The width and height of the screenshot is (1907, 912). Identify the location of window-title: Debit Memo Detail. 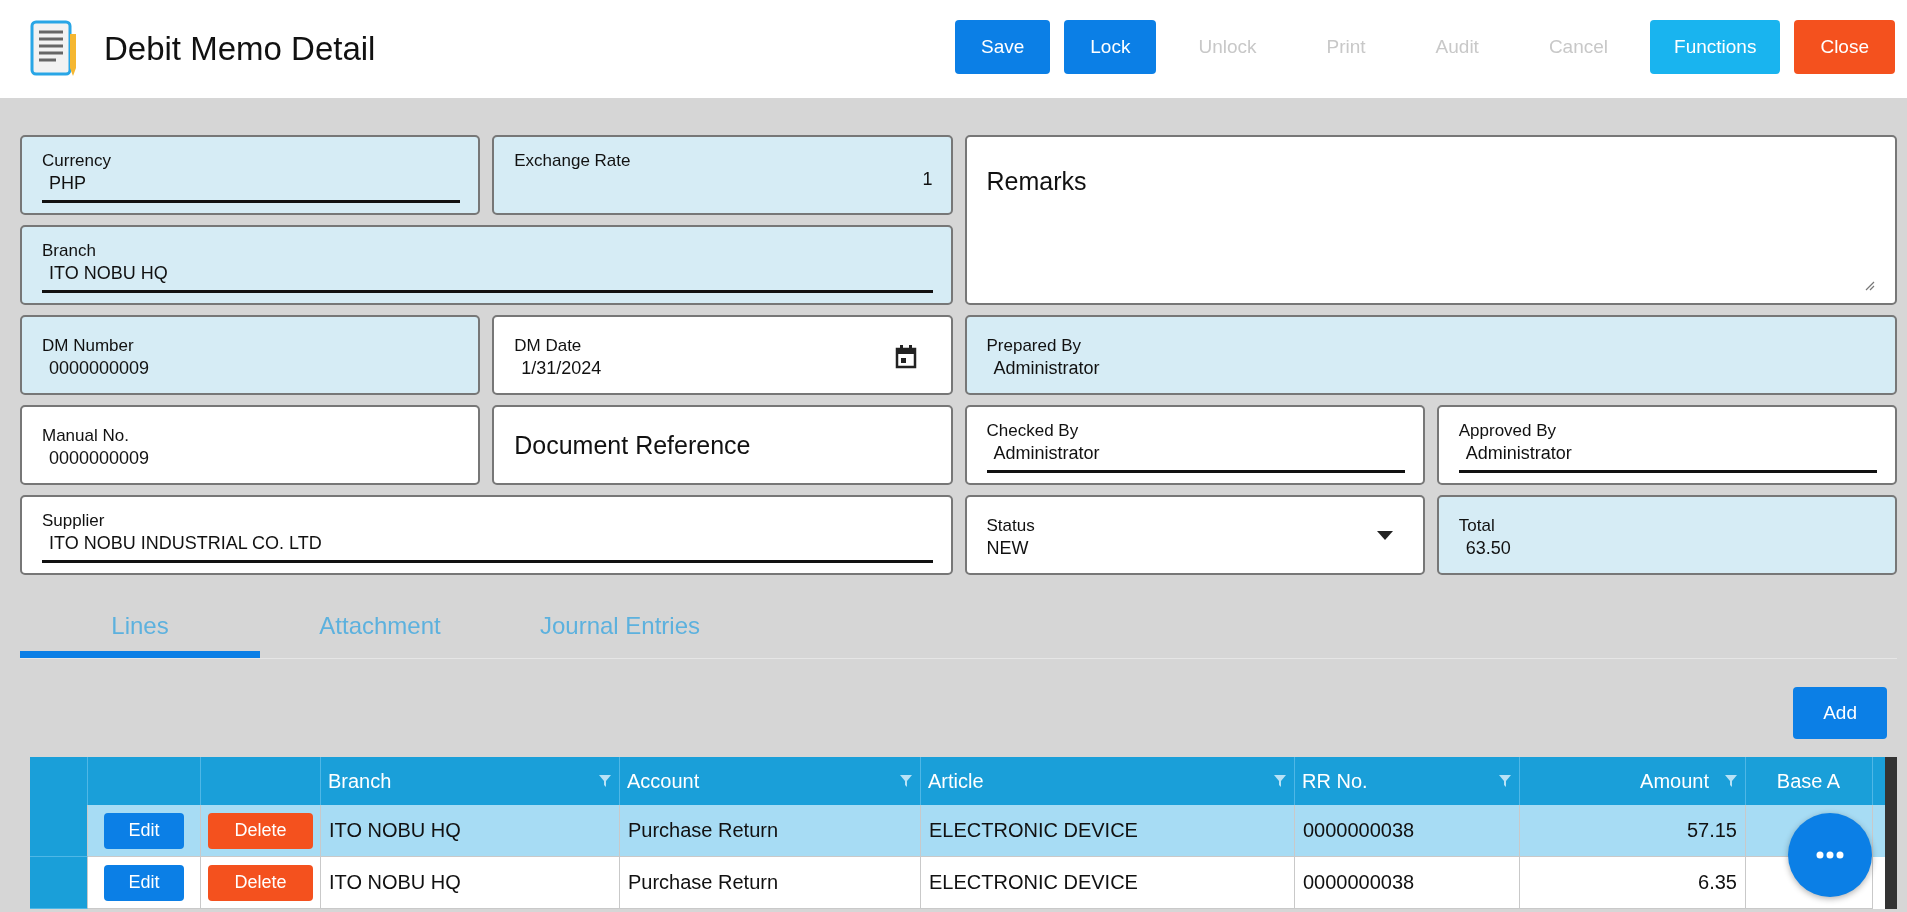
(240, 49).